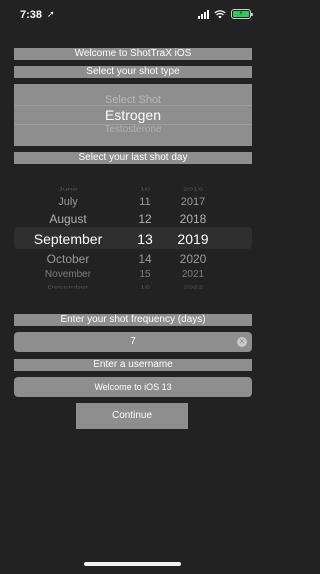 This screenshot has width=320, height=574. Describe the element at coordinates (133, 100) in the screenshot. I see `picker-option: Select Shot` at that location.